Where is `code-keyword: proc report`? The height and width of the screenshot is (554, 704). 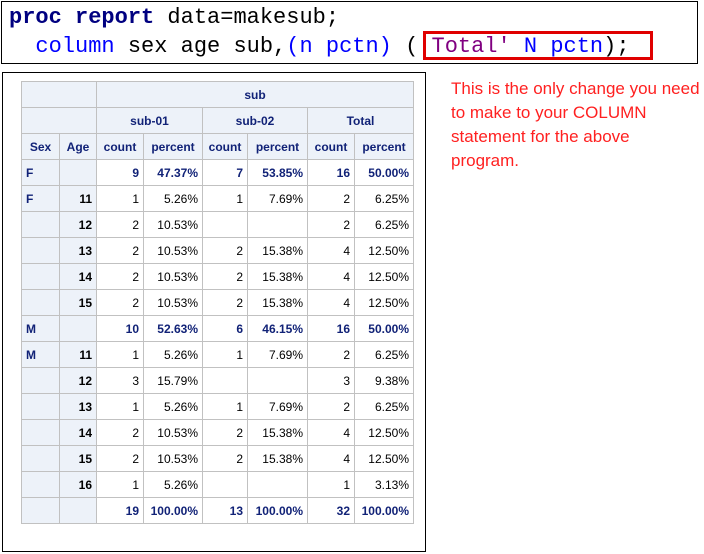
code-keyword: proc report is located at coordinates (82, 17).